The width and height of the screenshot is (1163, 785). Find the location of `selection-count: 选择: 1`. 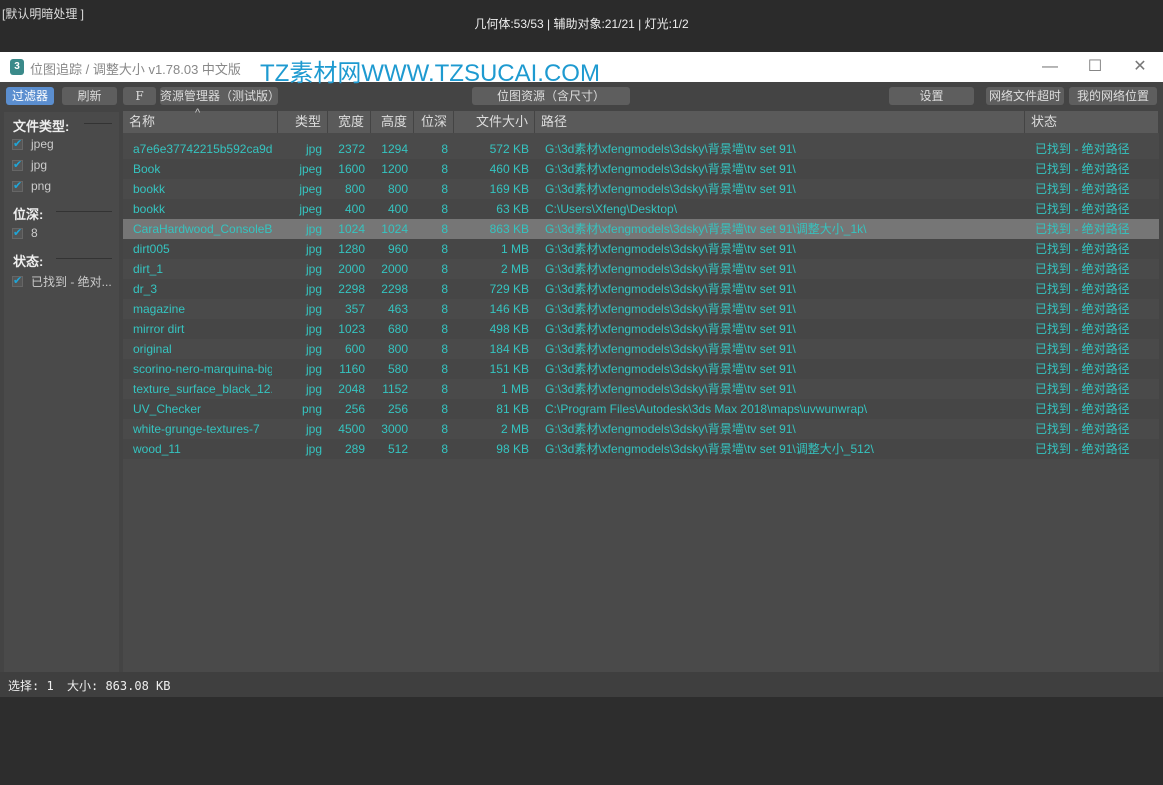

selection-count: 选择: 1 is located at coordinates (31, 686).